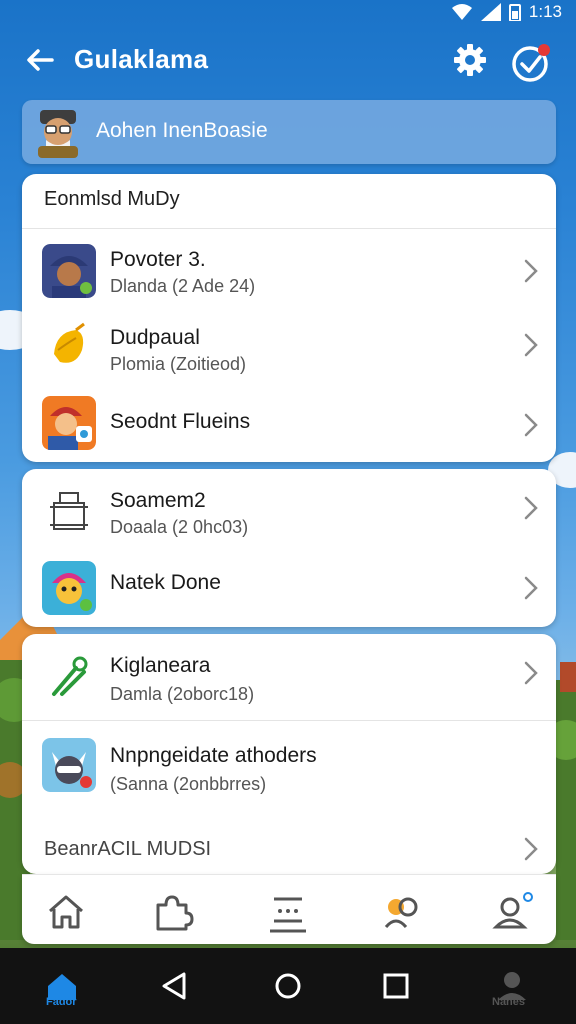 The image size is (576, 1024). I want to click on firefighter-avatar-icon, so click(69, 423).